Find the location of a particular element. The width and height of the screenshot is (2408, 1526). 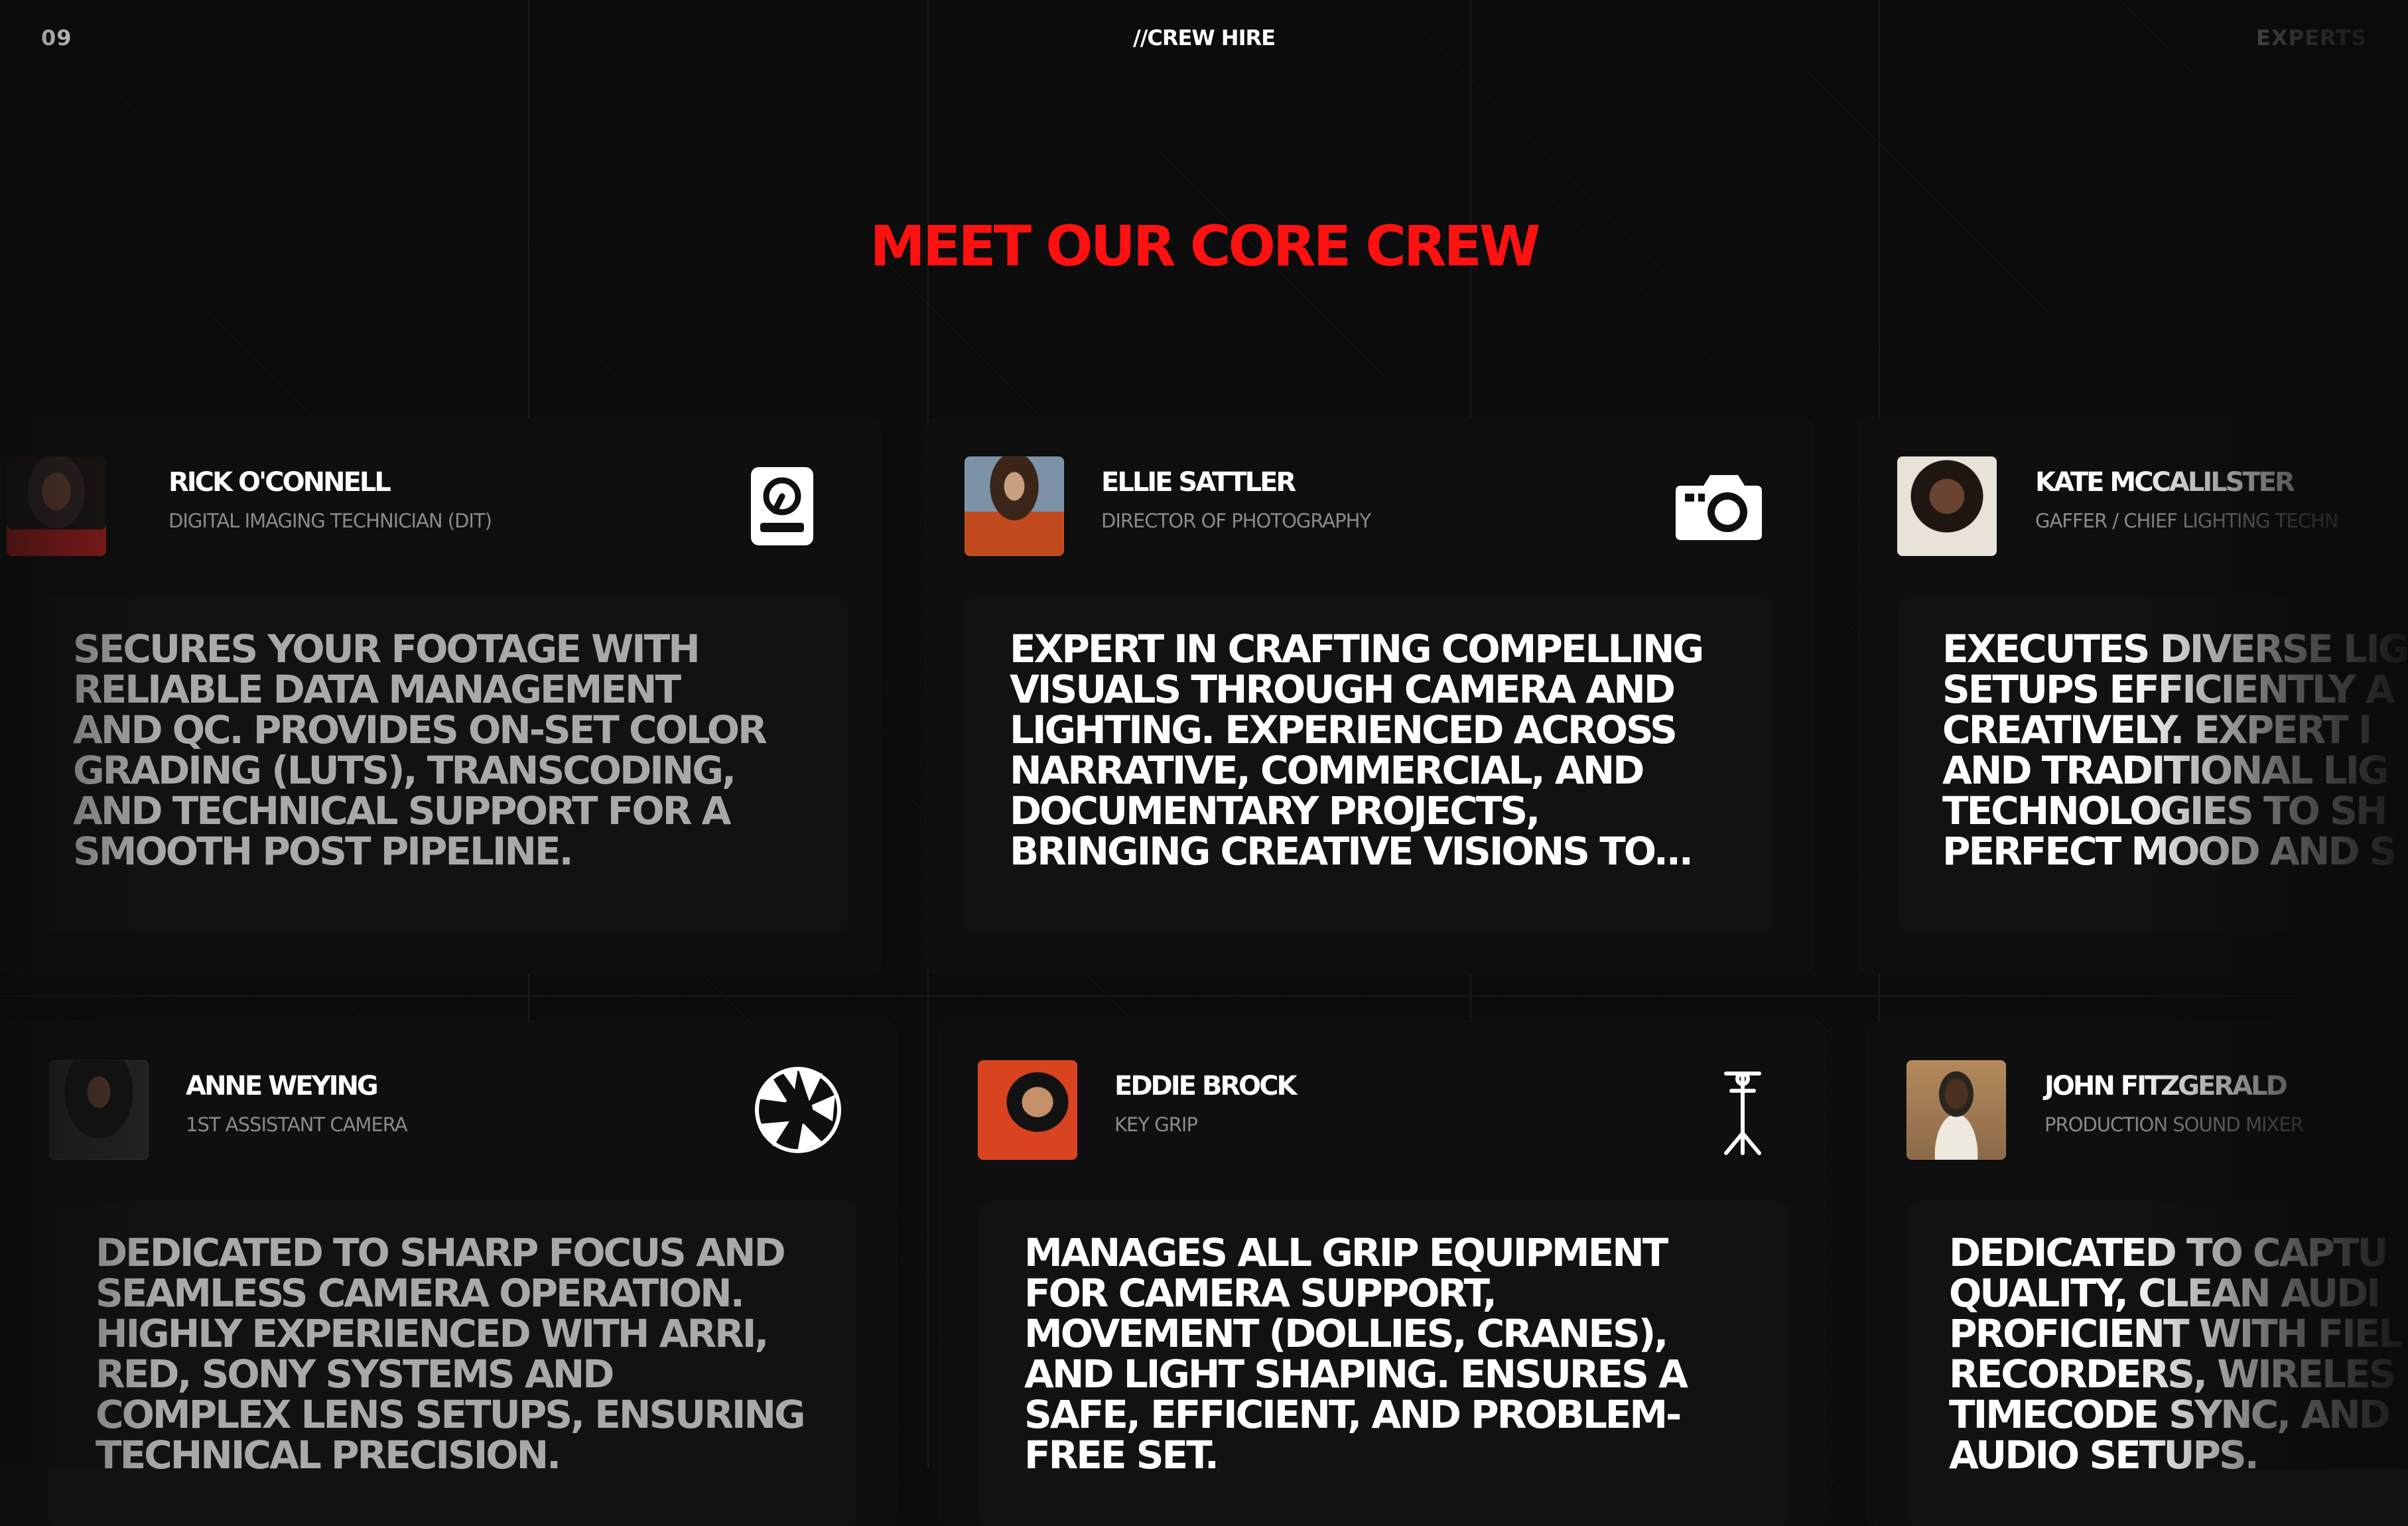

crew-role: 1ST ASSISTANT CAMERA is located at coordinates (297, 1124).